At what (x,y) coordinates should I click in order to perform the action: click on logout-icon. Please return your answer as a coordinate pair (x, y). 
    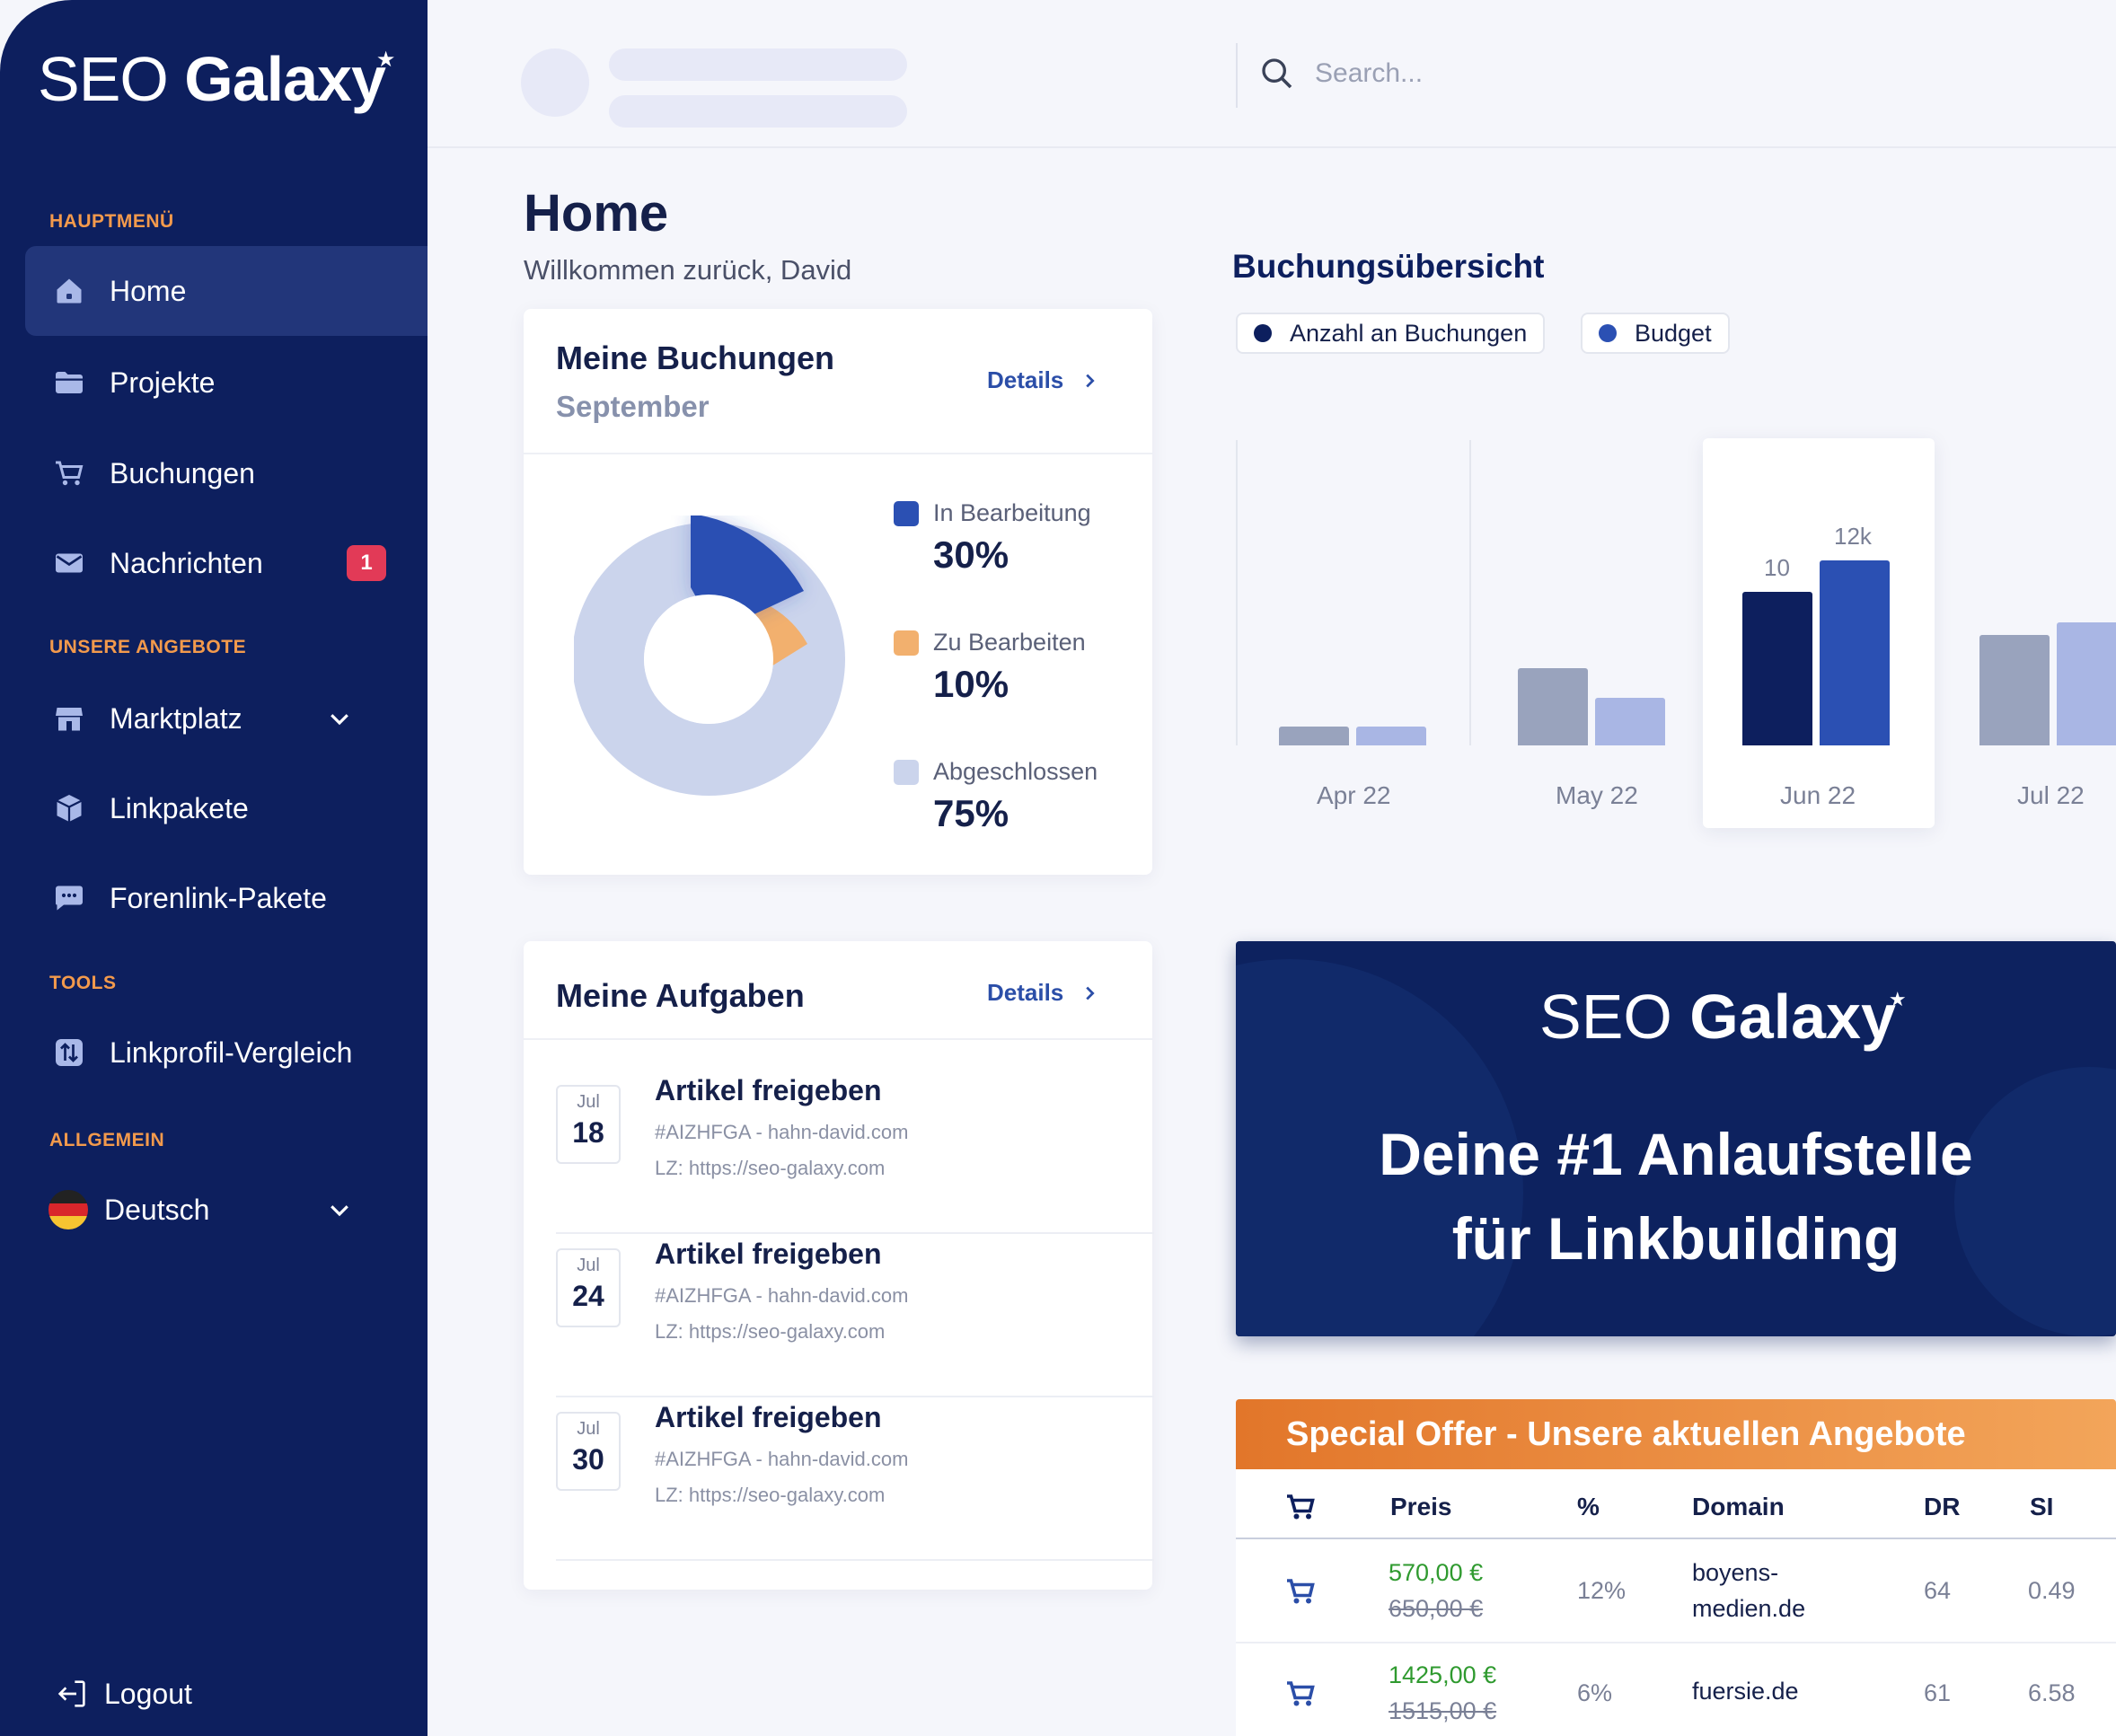
    Looking at the image, I should click on (71, 1694).